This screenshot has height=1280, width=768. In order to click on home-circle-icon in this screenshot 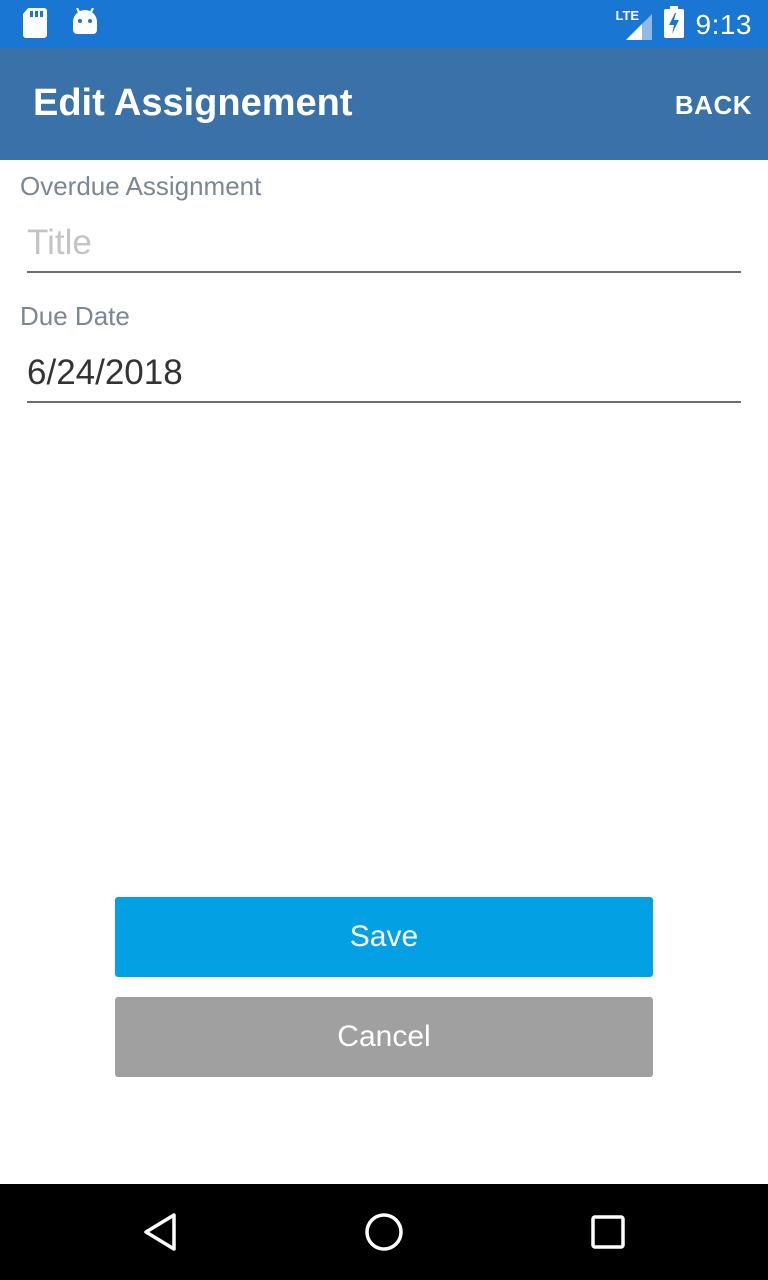, I will do `click(384, 1234)`.